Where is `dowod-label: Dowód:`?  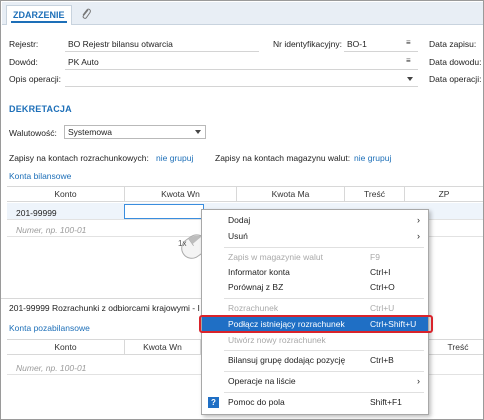 dowod-label: Dowód: is located at coordinates (23, 62).